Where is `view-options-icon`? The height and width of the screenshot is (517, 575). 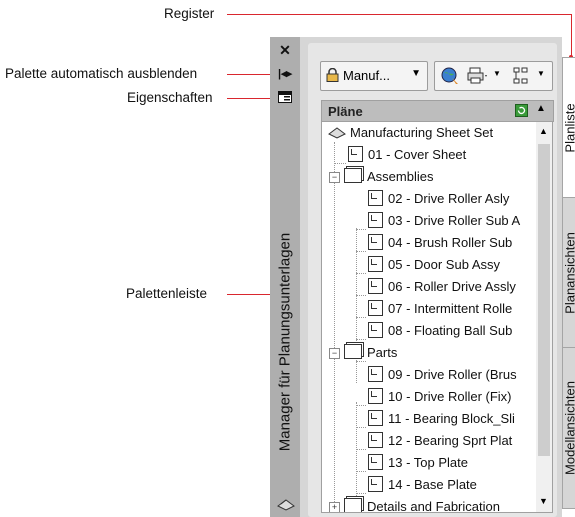
view-options-icon is located at coordinates (521, 78).